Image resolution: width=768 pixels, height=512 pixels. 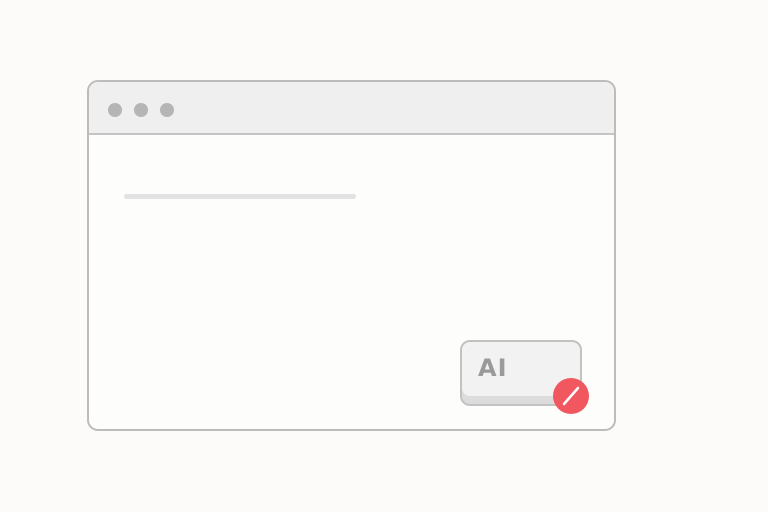 What do you see at coordinates (141, 110) in the screenshot?
I see `minimize-dot-icon` at bounding box center [141, 110].